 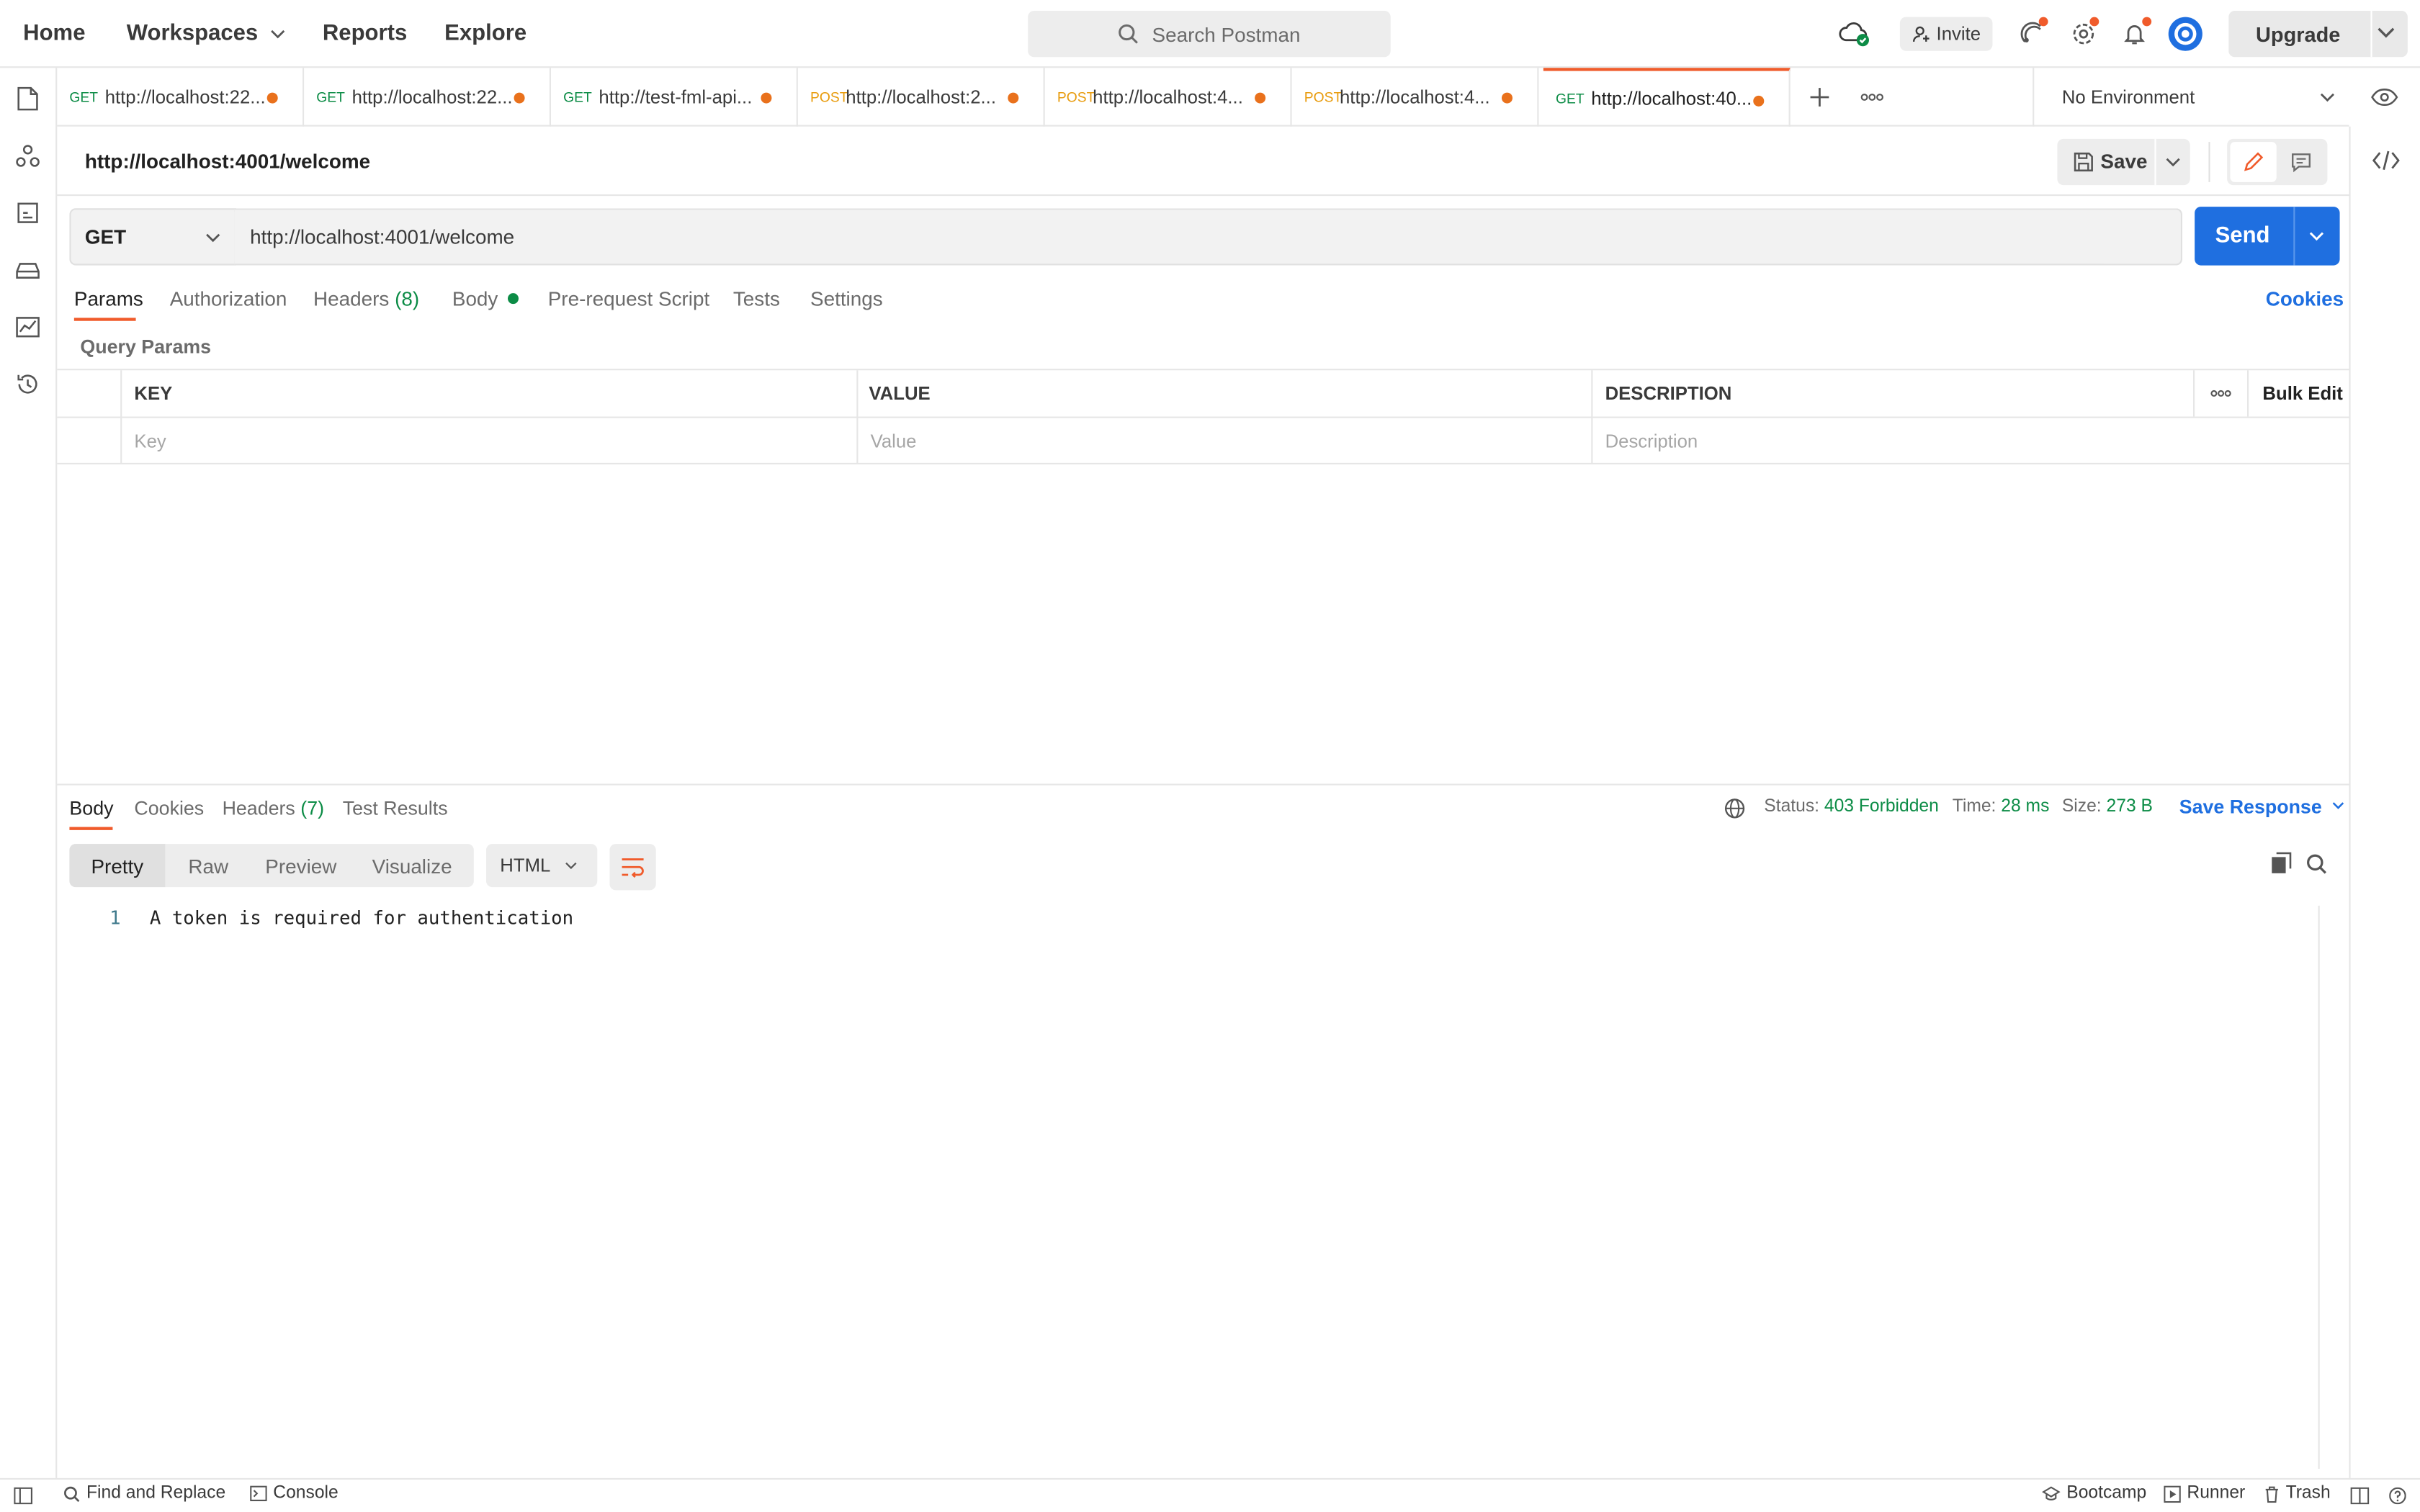 I want to click on collections-icon, so click(x=28, y=99).